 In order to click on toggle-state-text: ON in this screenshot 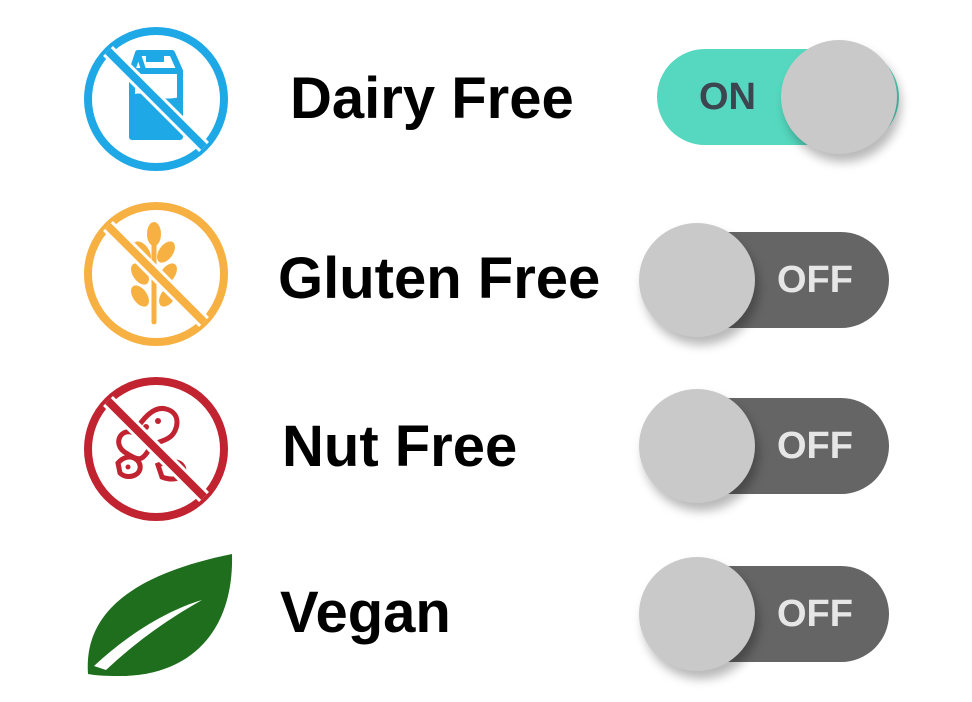, I will do `click(727, 97)`.